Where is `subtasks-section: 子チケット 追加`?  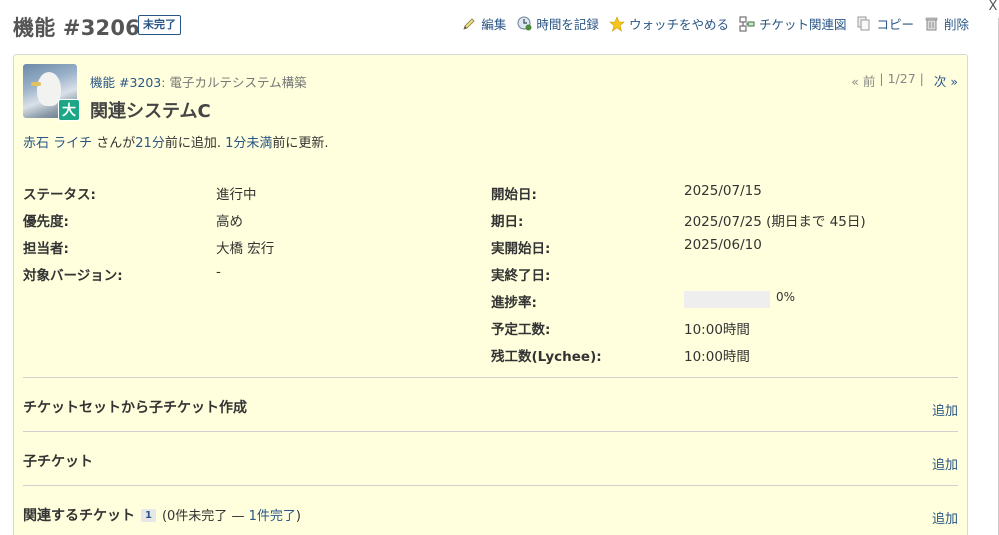
subtasks-section: 子チケット 追加 is located at coordinates (490, 458).